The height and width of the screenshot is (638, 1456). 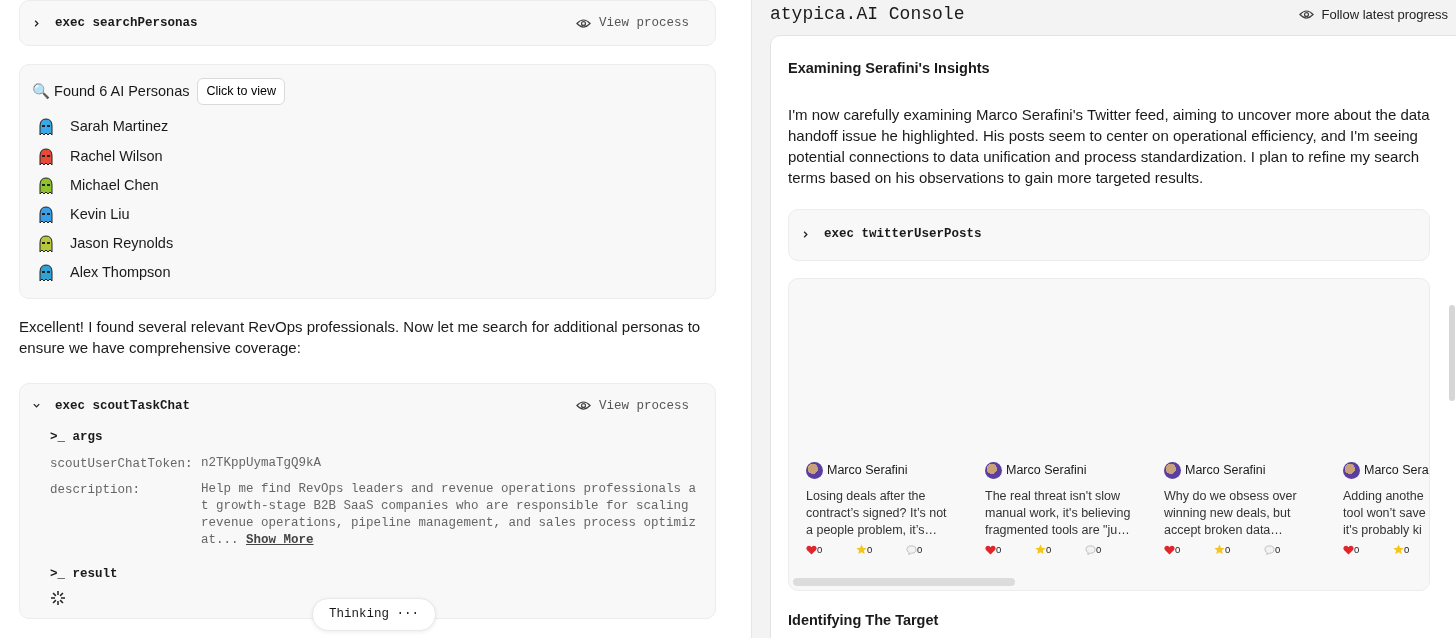 What do you see at coordinates (889, 68) in the screenshot?
I see `section-heading: Examining Serafini's Insights` at bounding box center [889, 68].